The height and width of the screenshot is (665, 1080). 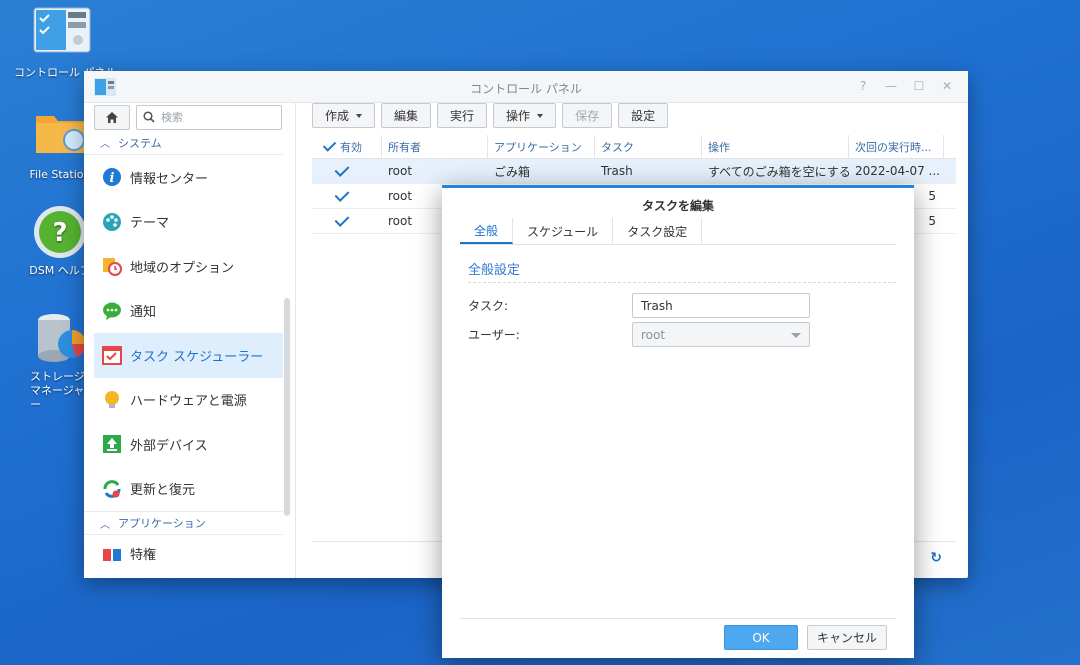 What do you see at coordinates (112, 489) in the screenshot?
I see `refresh-icon` at bounding box center [112, 489].